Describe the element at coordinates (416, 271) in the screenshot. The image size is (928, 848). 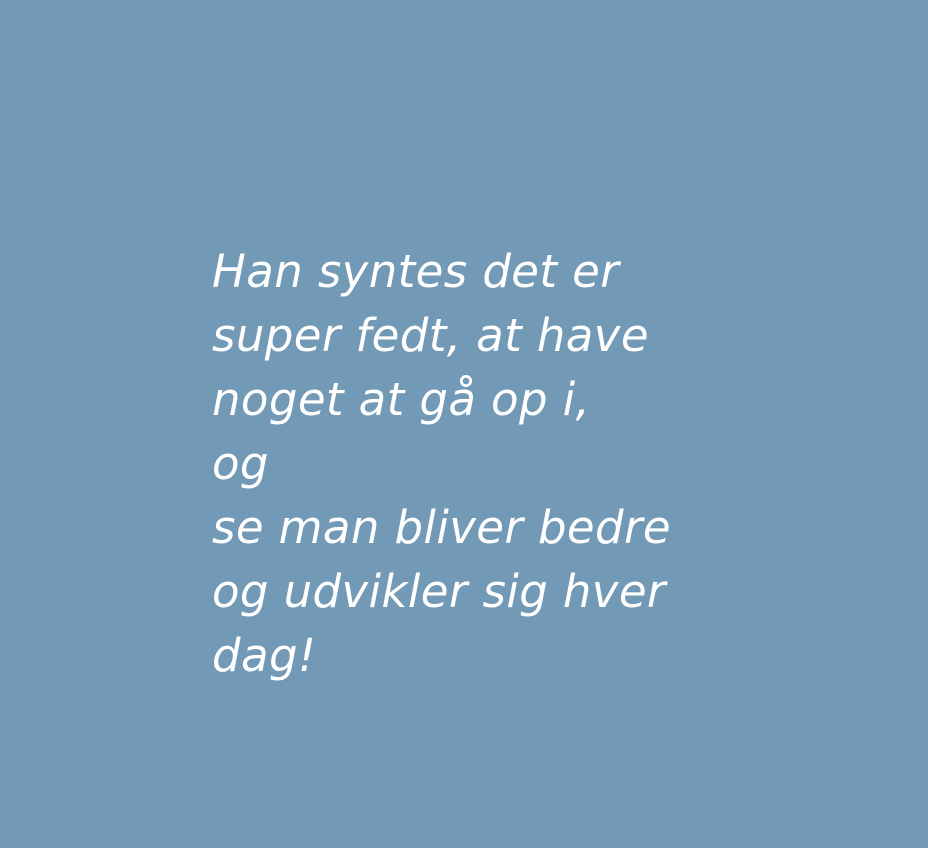
I see `quote-line: Han syntes det er` at that location.